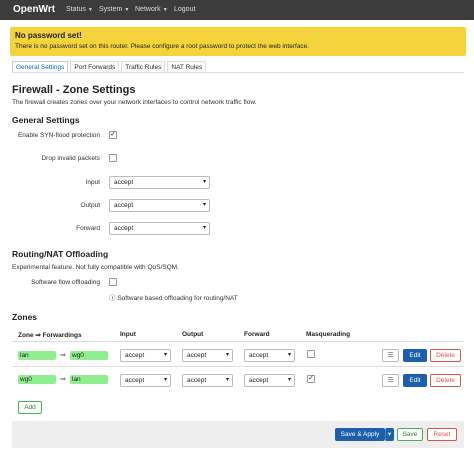 The width and height of the screenshot is (474, 457). Describe the element at coordinates (238, 366) in the screenshot. I see `row-divider` at that location.